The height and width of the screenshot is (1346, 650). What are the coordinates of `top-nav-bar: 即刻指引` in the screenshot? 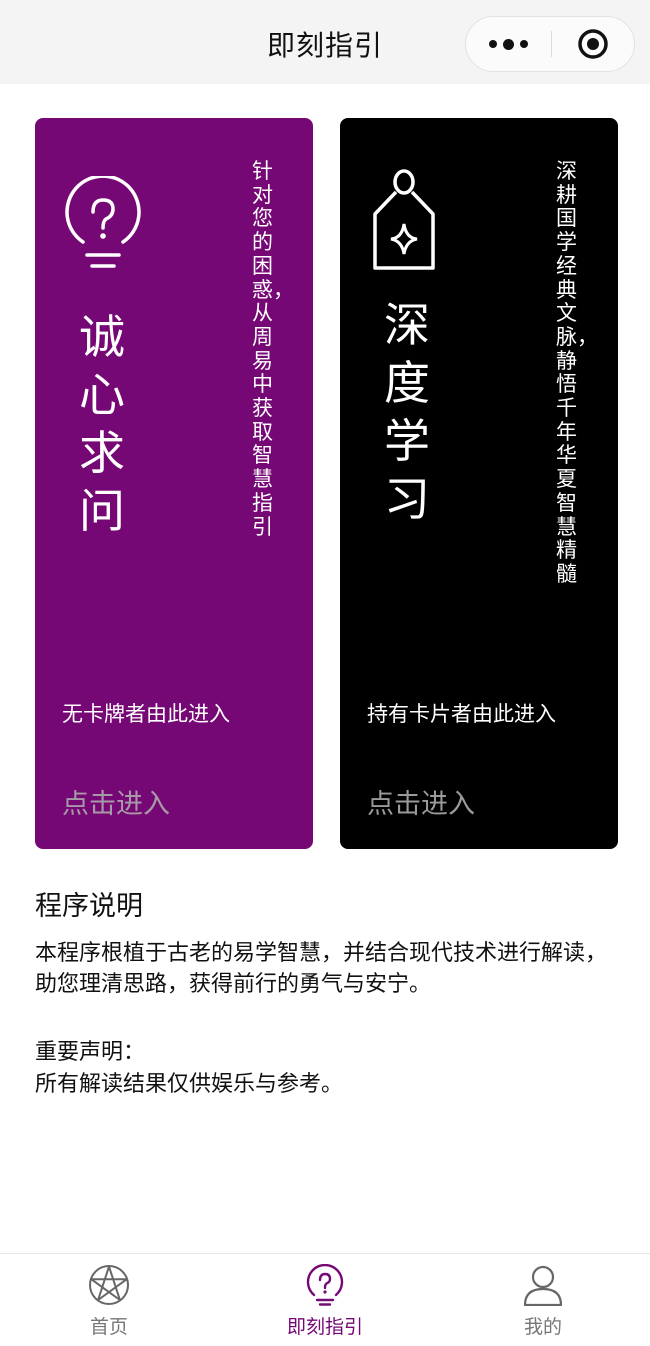 It's located at (325, 42).